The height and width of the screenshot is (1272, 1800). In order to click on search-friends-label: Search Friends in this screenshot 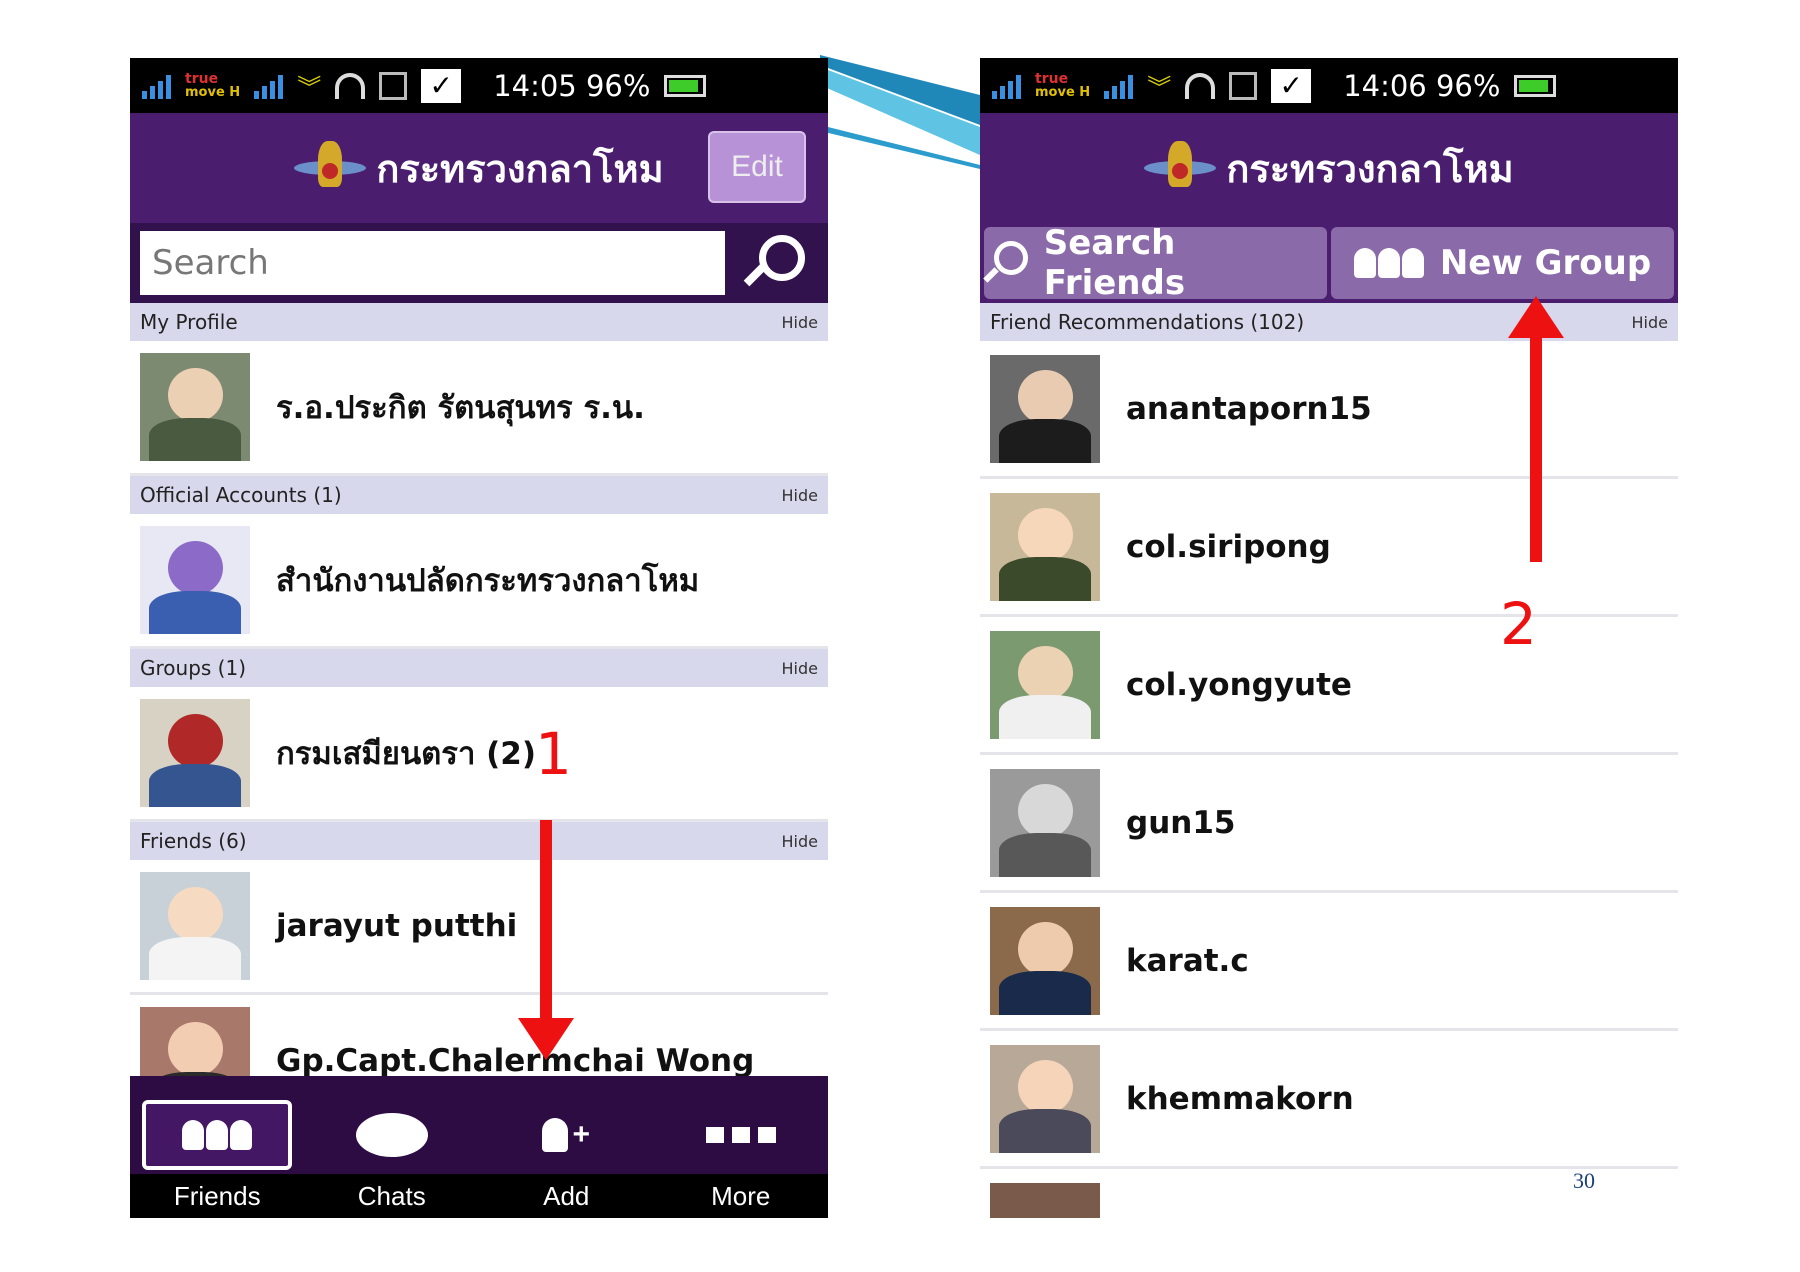, I will do `click(1114, 263)`.